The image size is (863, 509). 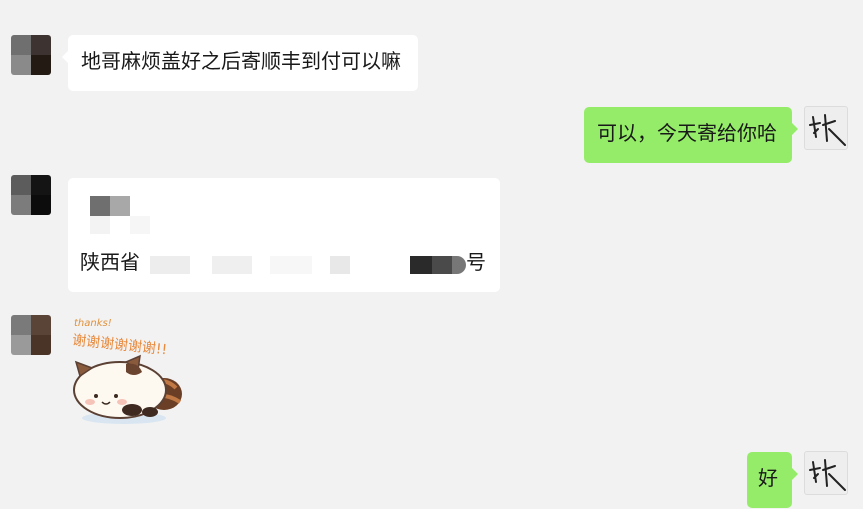 I want to click on message-bubble-incoming: 地哥麻烦盖好之后寄顺丰到付可以嘛, so click(x=240, y=63).